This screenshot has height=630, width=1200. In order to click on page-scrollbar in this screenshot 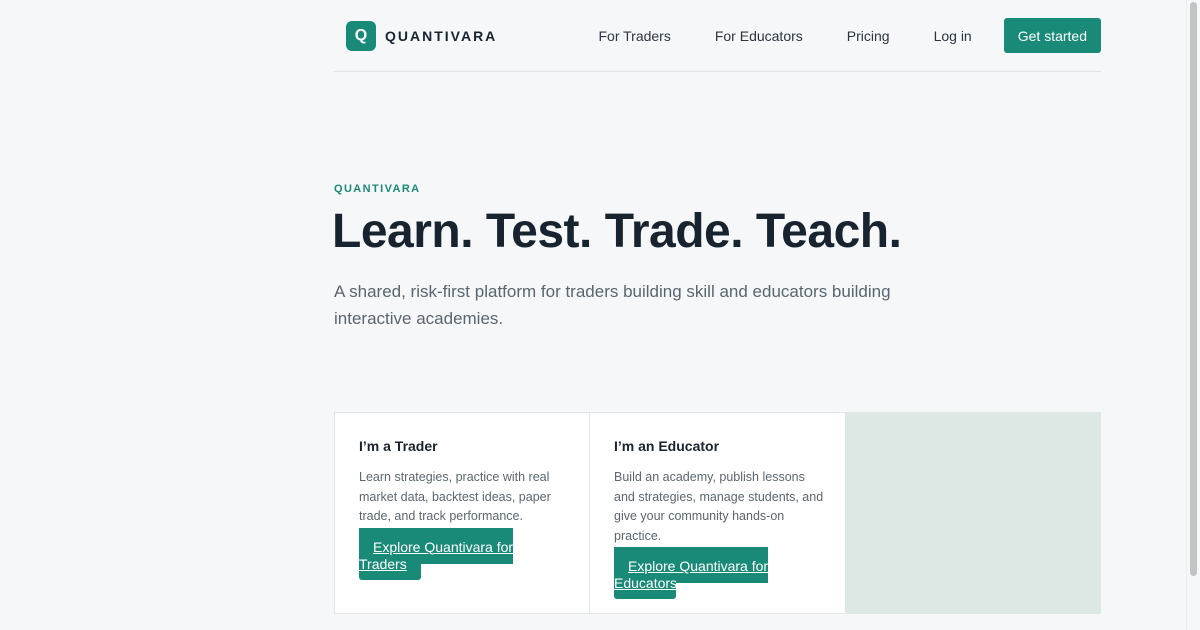, I will do `click(1193, 315)`.